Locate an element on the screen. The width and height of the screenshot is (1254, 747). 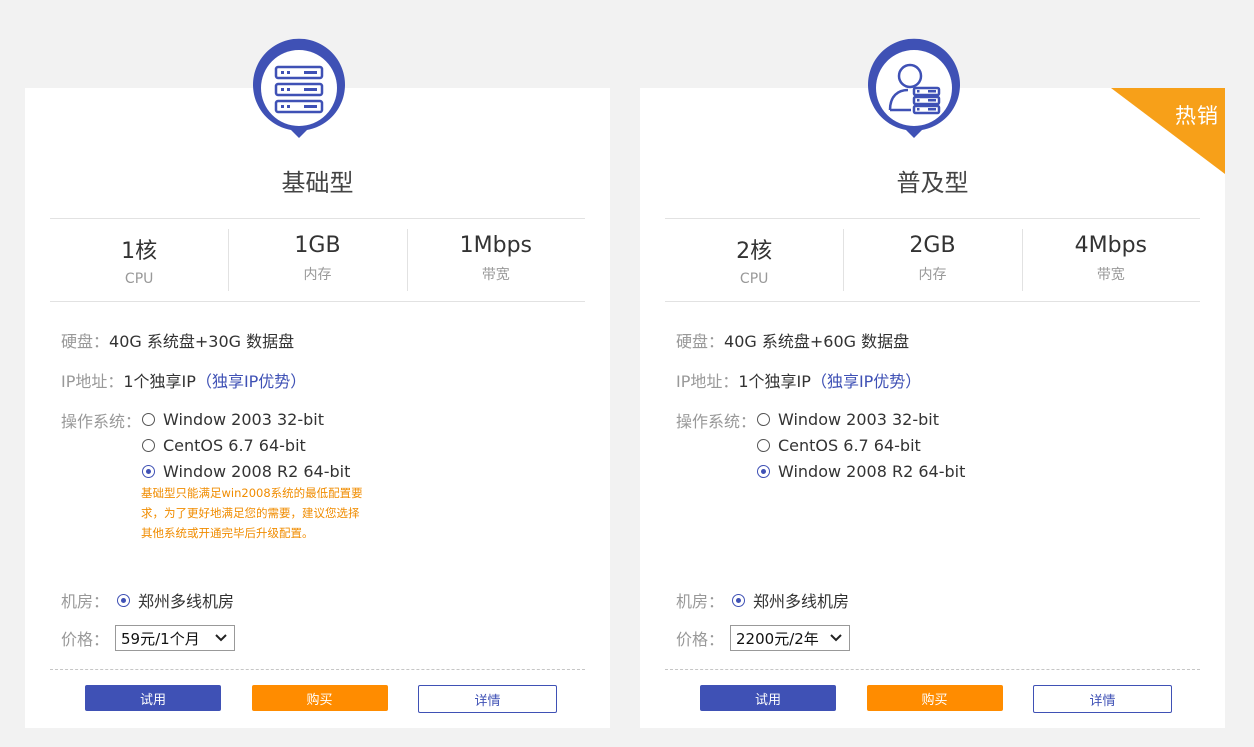
spec-memory: 1GB 内存 is located at coordinates (317, 260).